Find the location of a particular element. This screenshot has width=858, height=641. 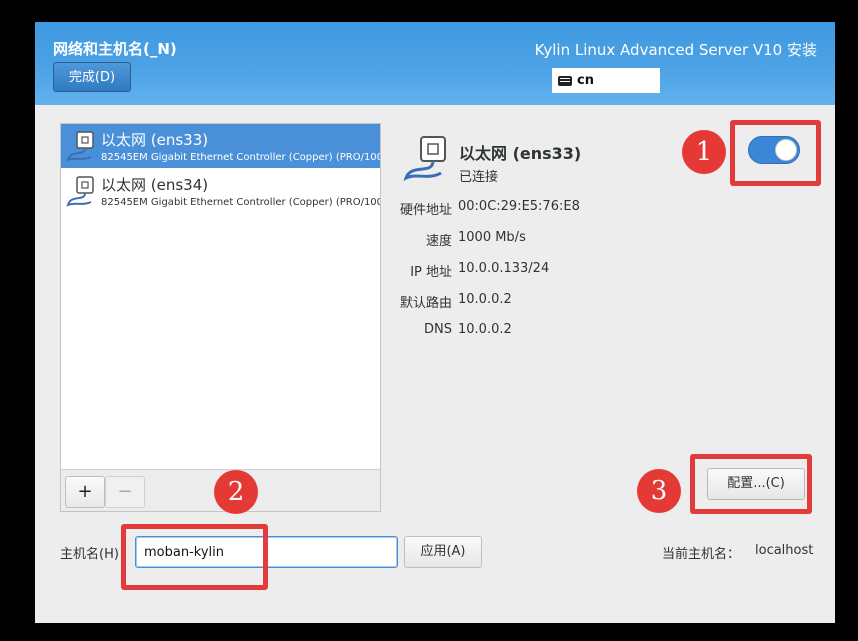

dns-label: DNS is located at coordinates (438, 329).